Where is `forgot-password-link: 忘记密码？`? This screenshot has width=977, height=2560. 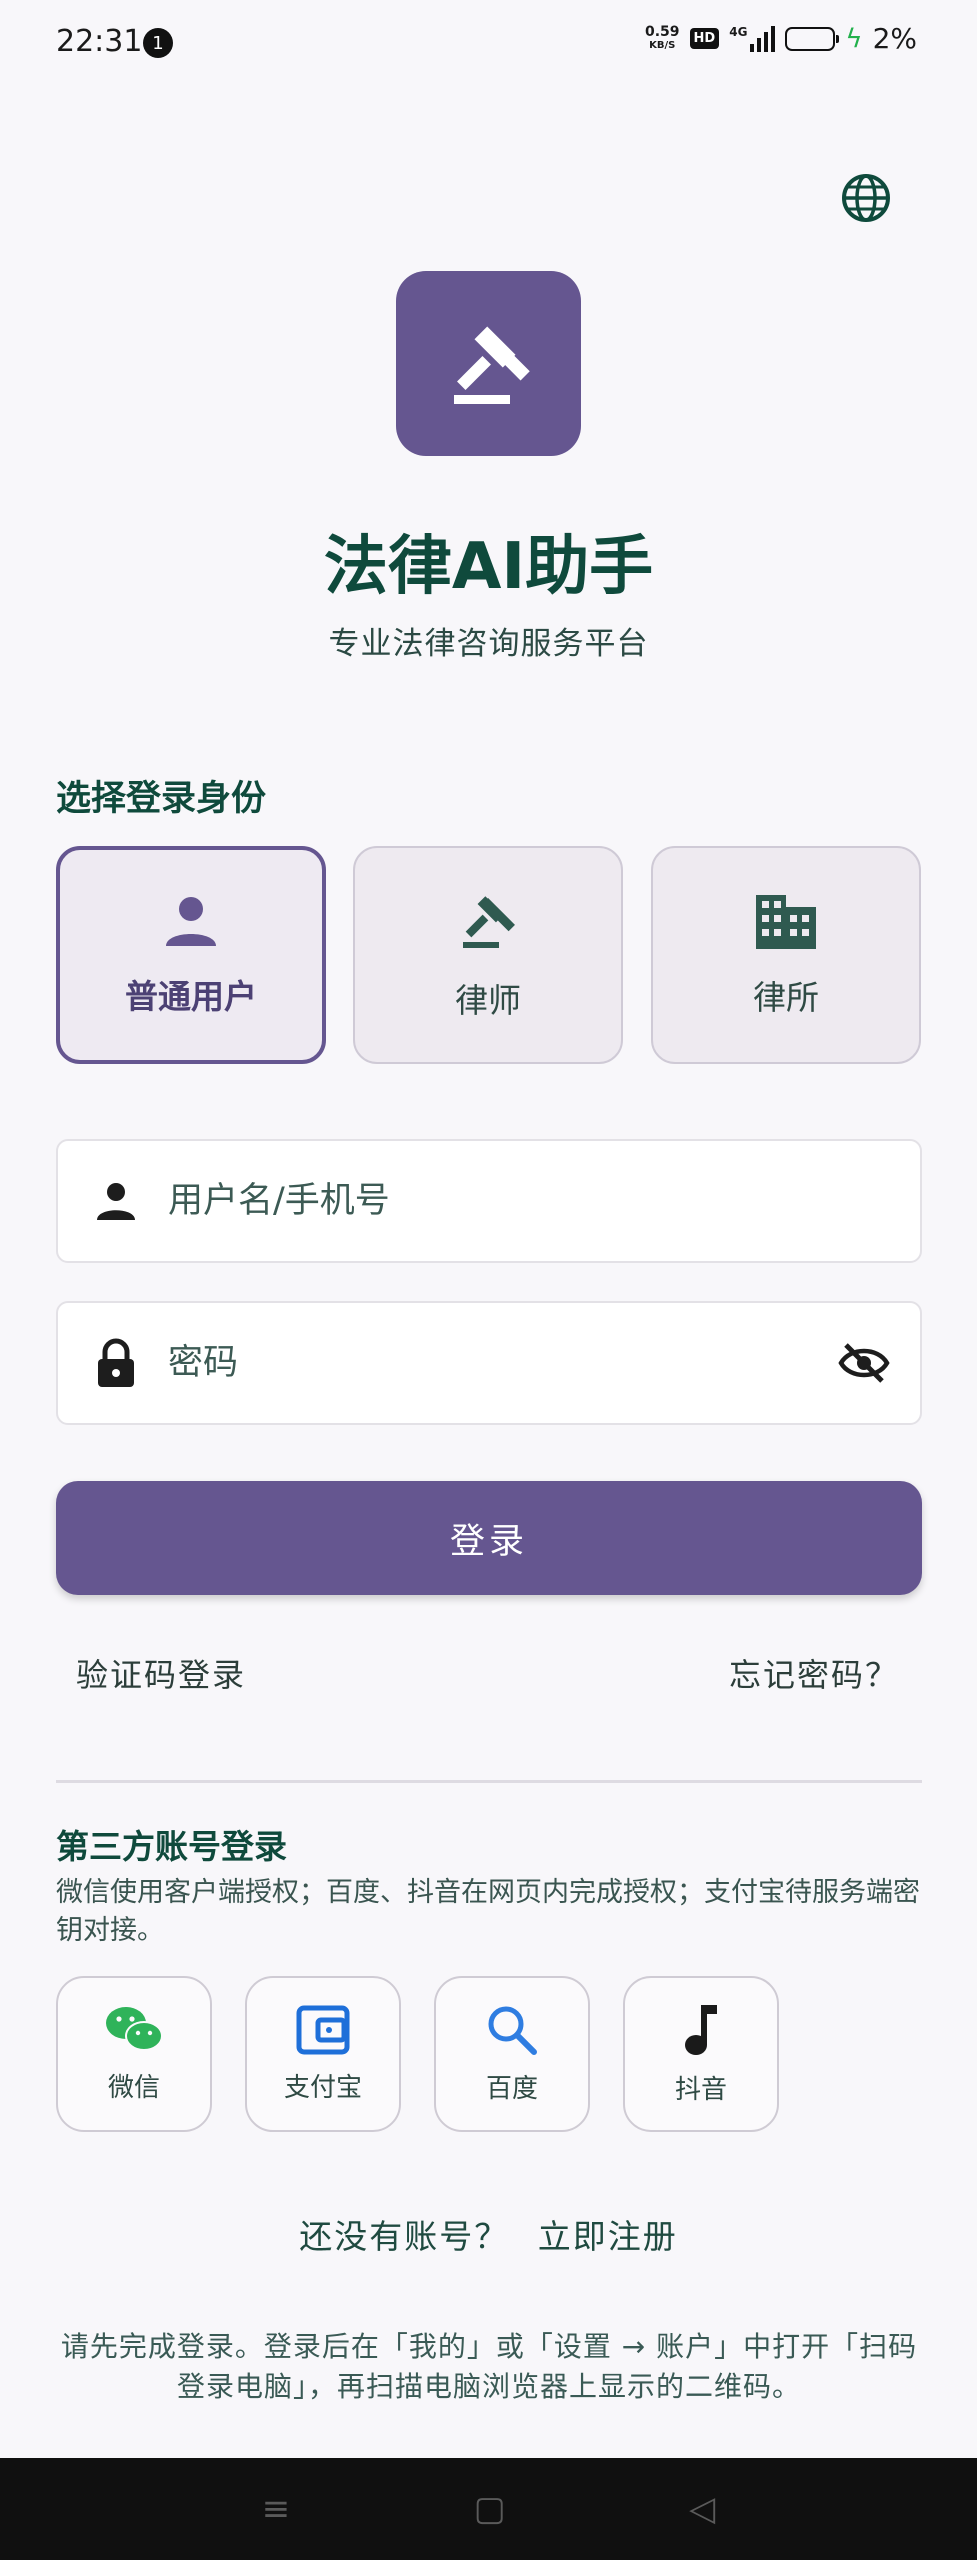
forgot-password-link: 忘记密码？ is located at coordinates (814, 1673).